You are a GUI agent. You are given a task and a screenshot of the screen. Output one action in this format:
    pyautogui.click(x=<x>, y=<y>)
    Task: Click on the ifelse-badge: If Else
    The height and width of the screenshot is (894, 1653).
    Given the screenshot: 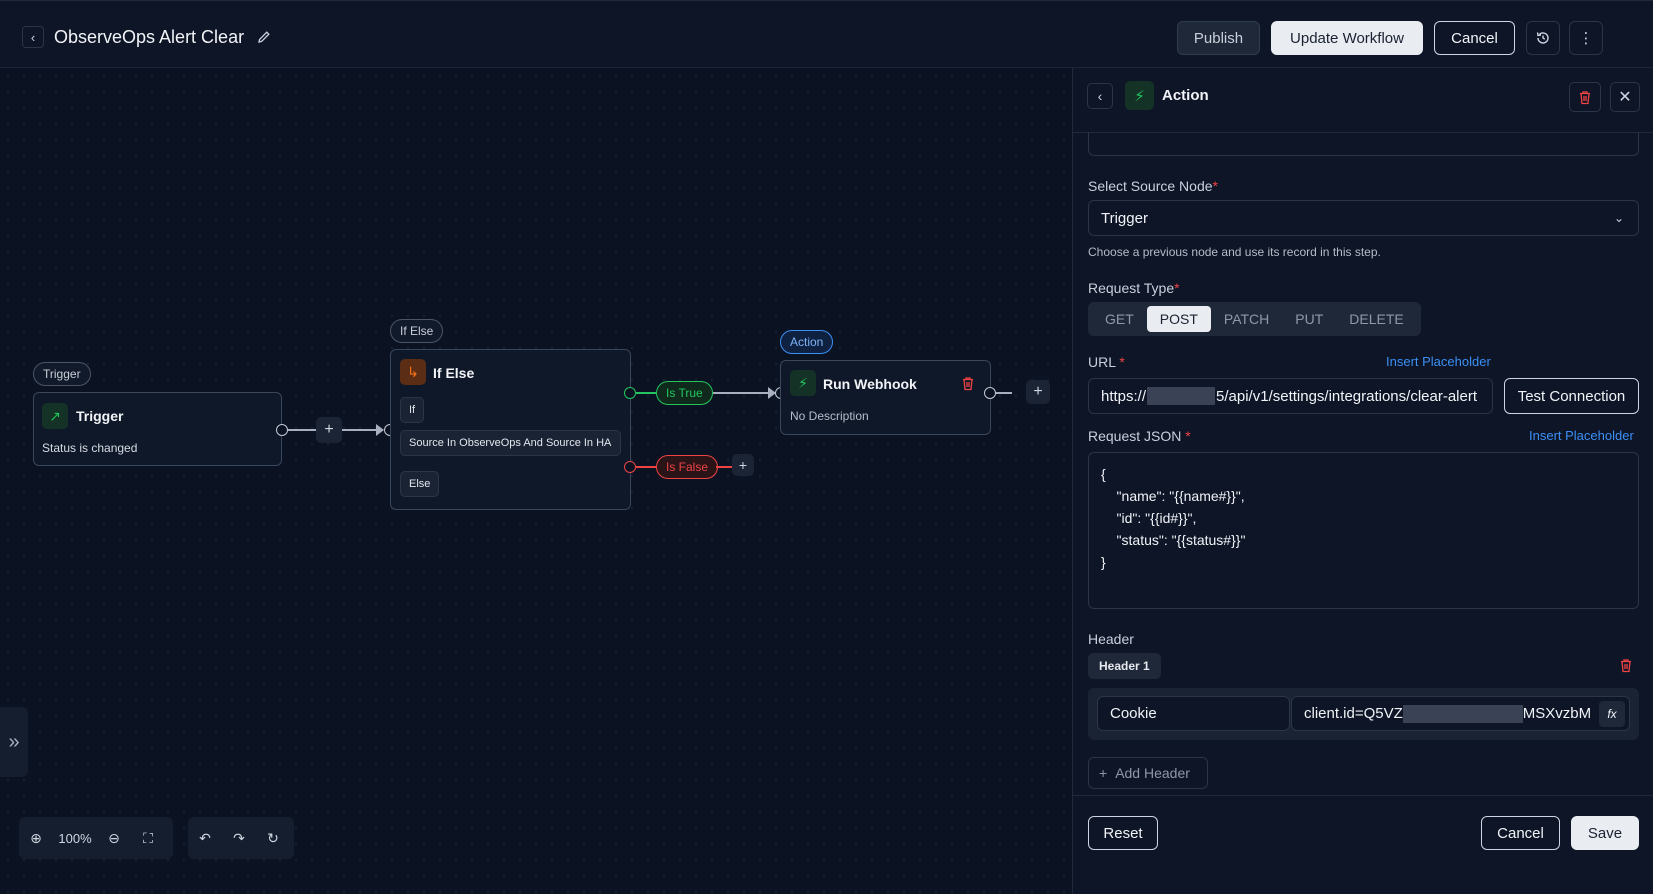 What is the action you would take?
    pyautogui.click(x=417, y=331)
    